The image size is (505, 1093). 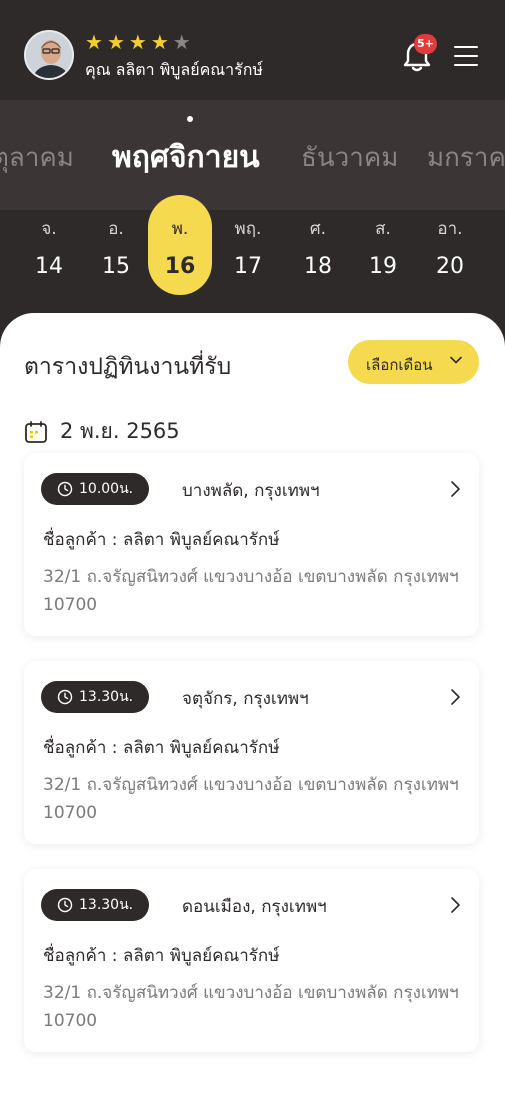 I want to click on avatar, so click(x=49, y=55).